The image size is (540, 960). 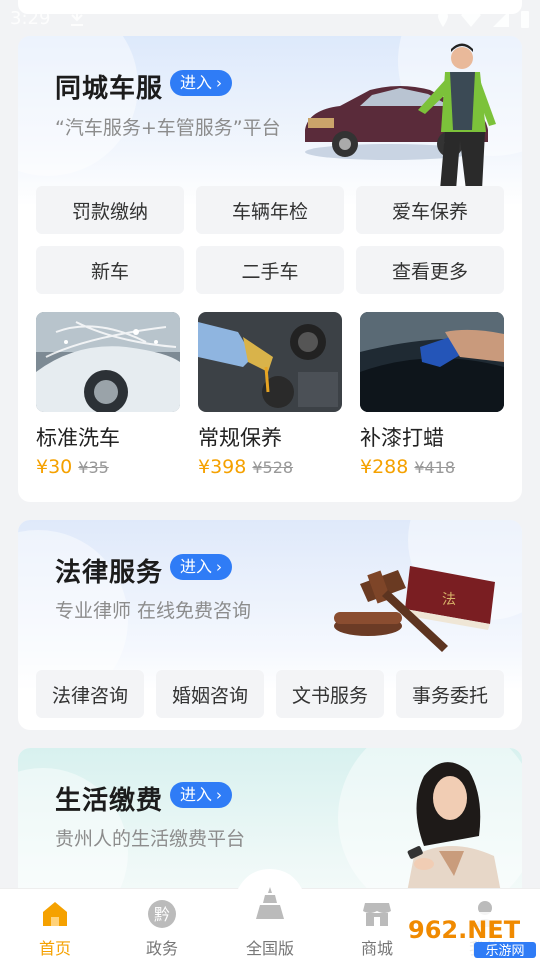 What do you see at coordinates (400, 116) in the screenshot?
I see `car-promo-illustration` at bounding box center [400, 116].